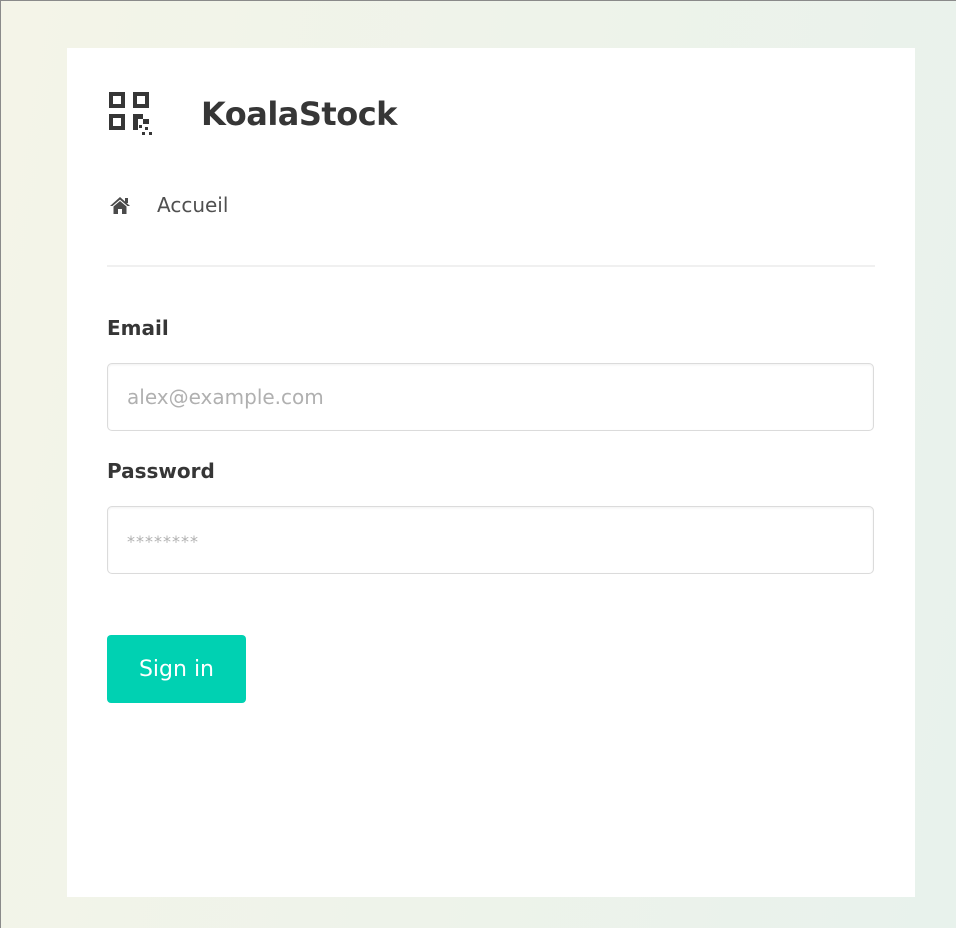  Describe the element at coordinates (491, 266) in the screenshot. I see `divider` at that location.